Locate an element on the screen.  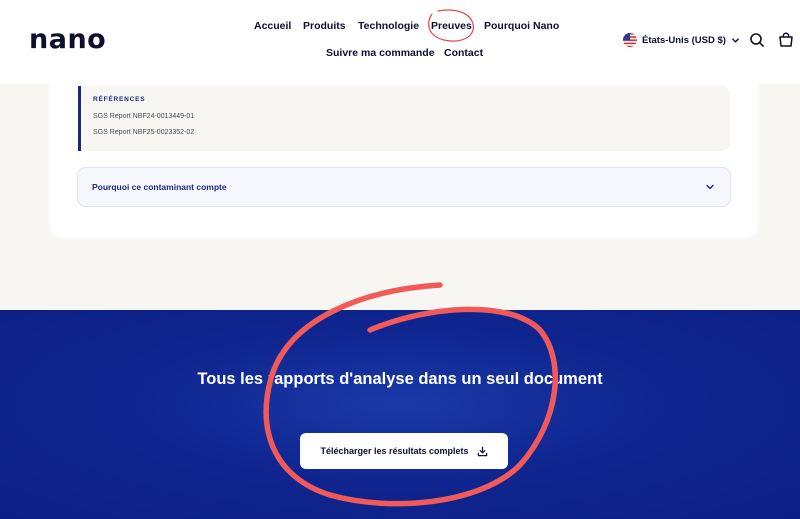
download-button-label: Télécharger les résultats complets is located at coordinates (394, 451).